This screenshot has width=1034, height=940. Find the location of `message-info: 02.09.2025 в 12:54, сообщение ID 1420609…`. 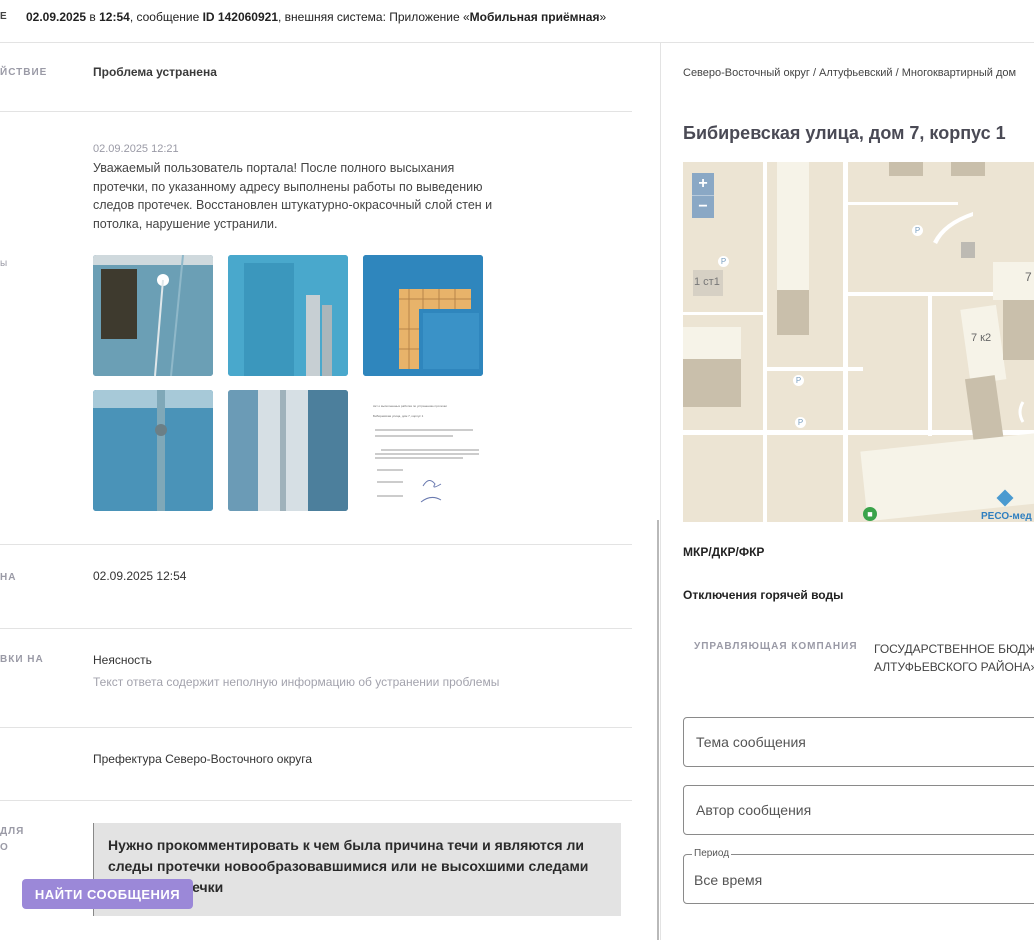

message-info: 02.09.2025 в 12:54, сообщение ID 1420609… is located at coordinates (316, 17).